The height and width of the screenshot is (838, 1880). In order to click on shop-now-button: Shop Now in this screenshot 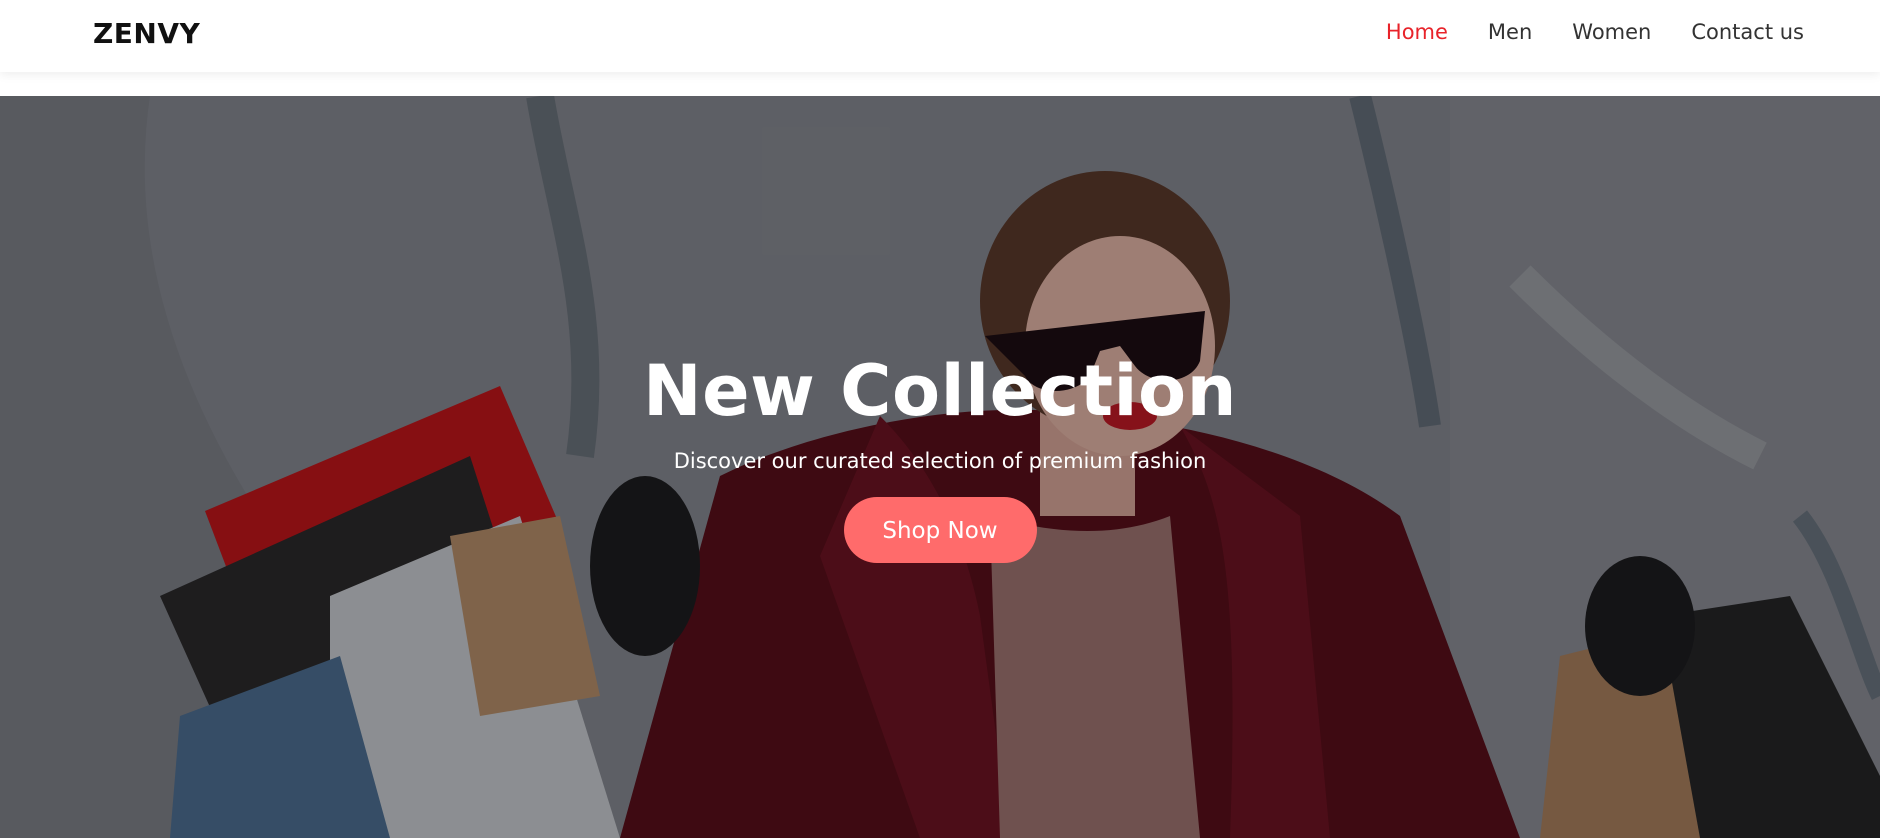, I will do `click(940, 530)`.